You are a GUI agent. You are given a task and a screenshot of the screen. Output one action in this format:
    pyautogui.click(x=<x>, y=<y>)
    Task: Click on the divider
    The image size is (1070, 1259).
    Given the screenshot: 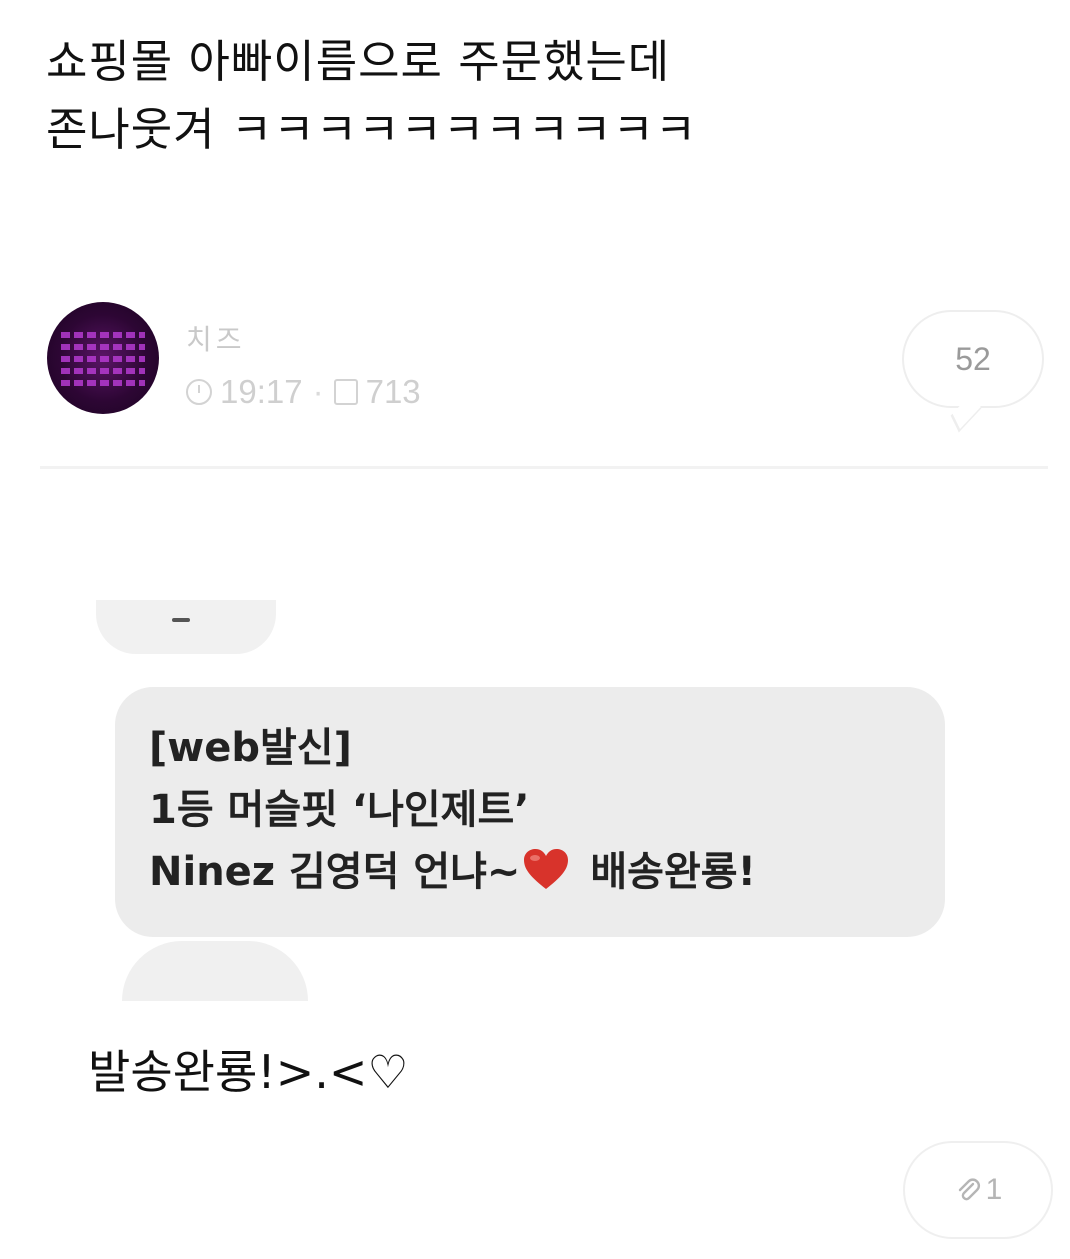 What is the action you would take?
    pyautogui.click(x=544, y=467)
    